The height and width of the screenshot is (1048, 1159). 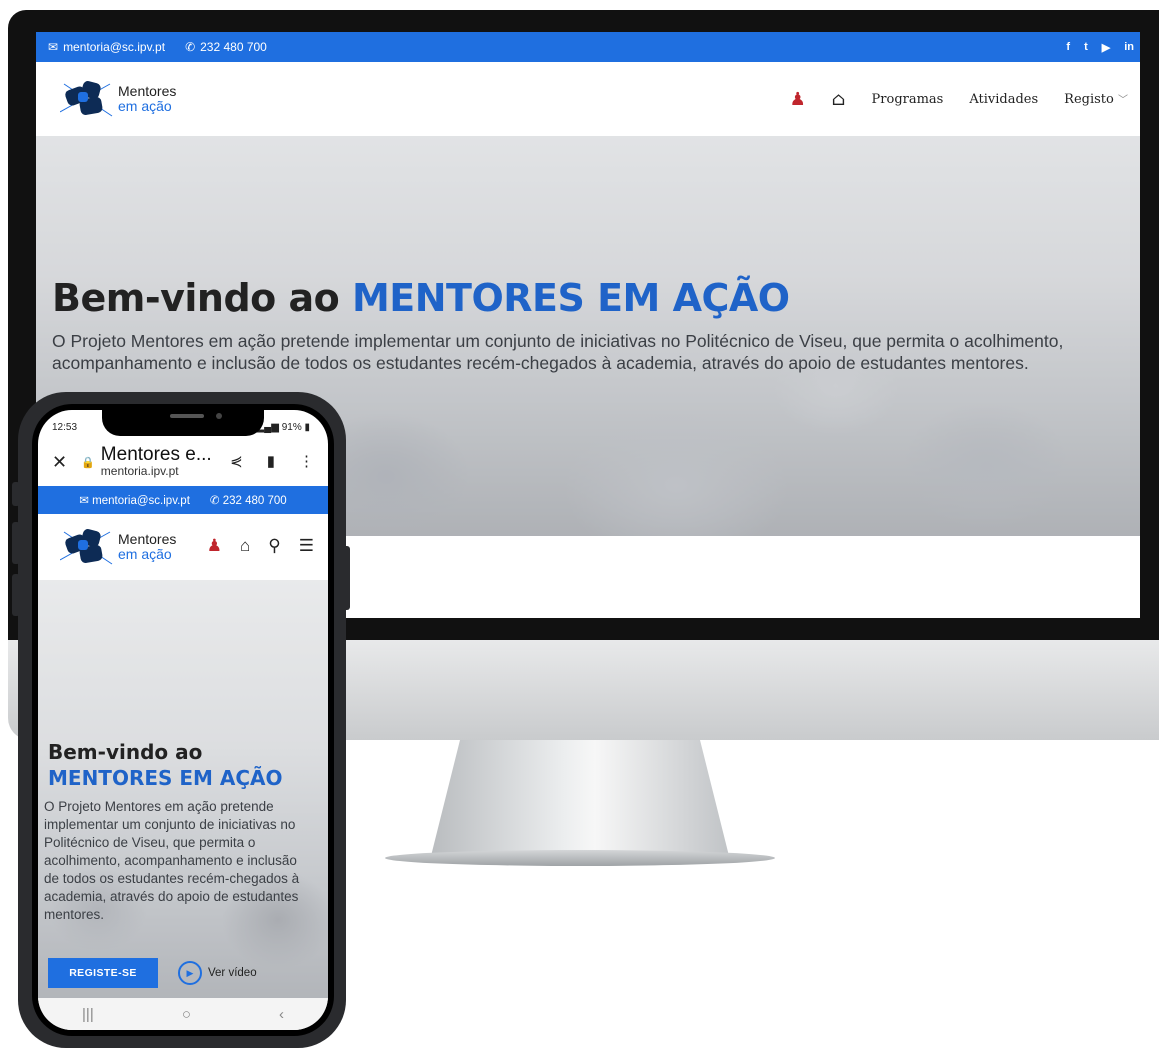 I want to click on android-nav-bar: ||| ○ ‹, so click(x=183, y=1014).